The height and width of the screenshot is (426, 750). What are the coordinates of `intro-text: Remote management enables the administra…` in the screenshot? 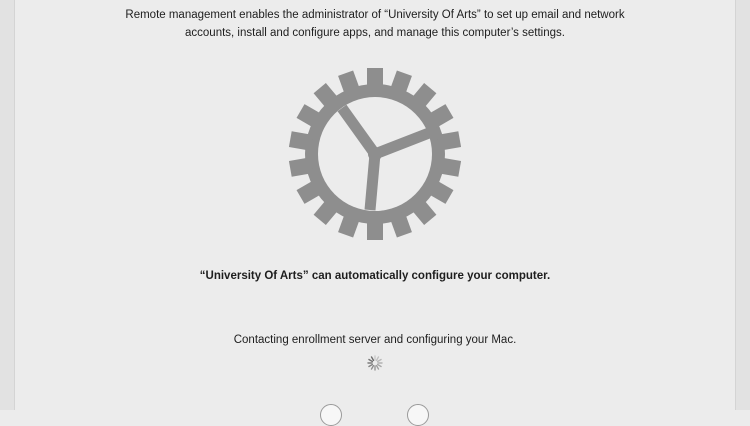 It's located at (375, 24).